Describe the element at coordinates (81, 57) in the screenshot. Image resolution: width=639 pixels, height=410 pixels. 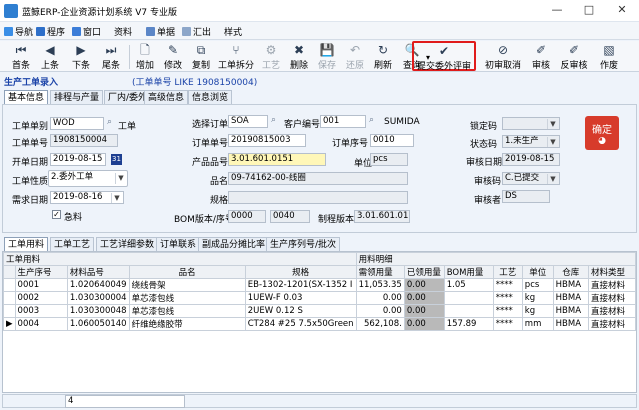
I see `next-record-button: ▶ 下条` at that location.